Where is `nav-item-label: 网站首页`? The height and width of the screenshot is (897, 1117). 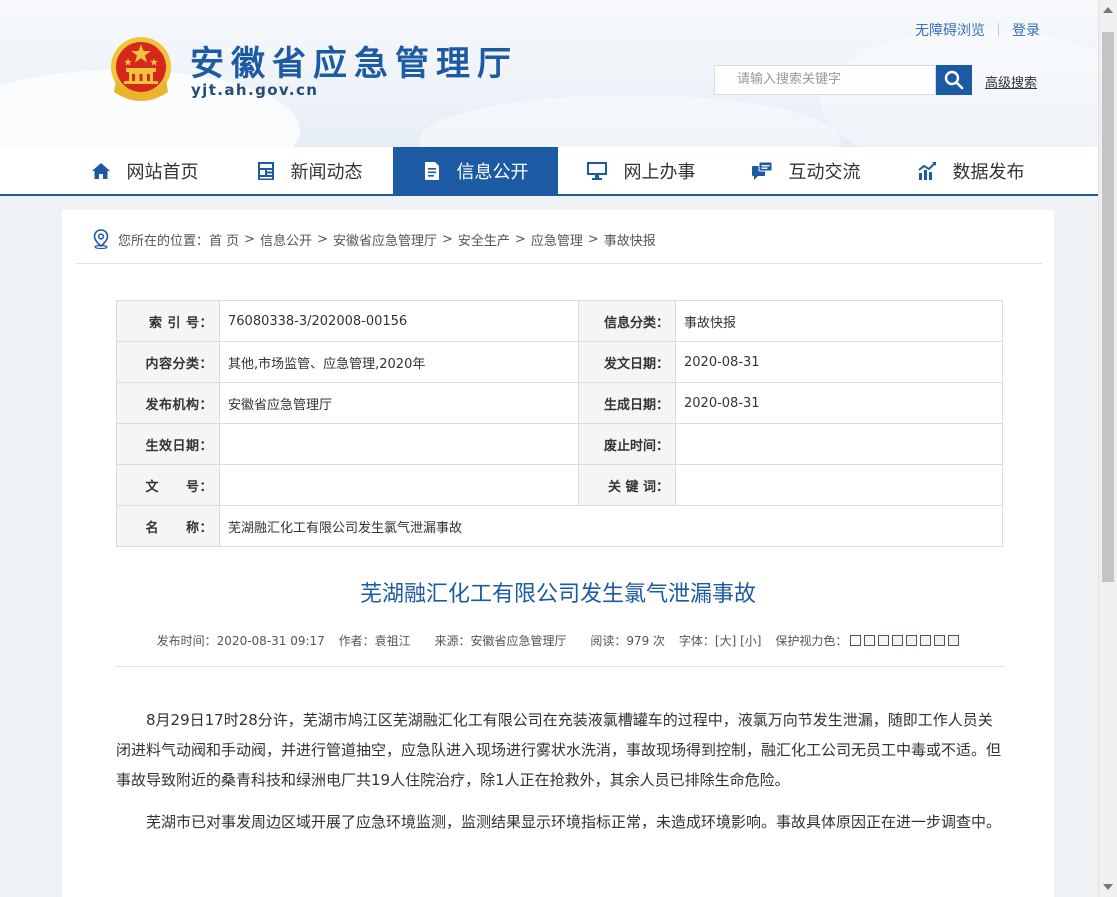
nav-item-label: 网站首页 is located at coordinates (162, 172).